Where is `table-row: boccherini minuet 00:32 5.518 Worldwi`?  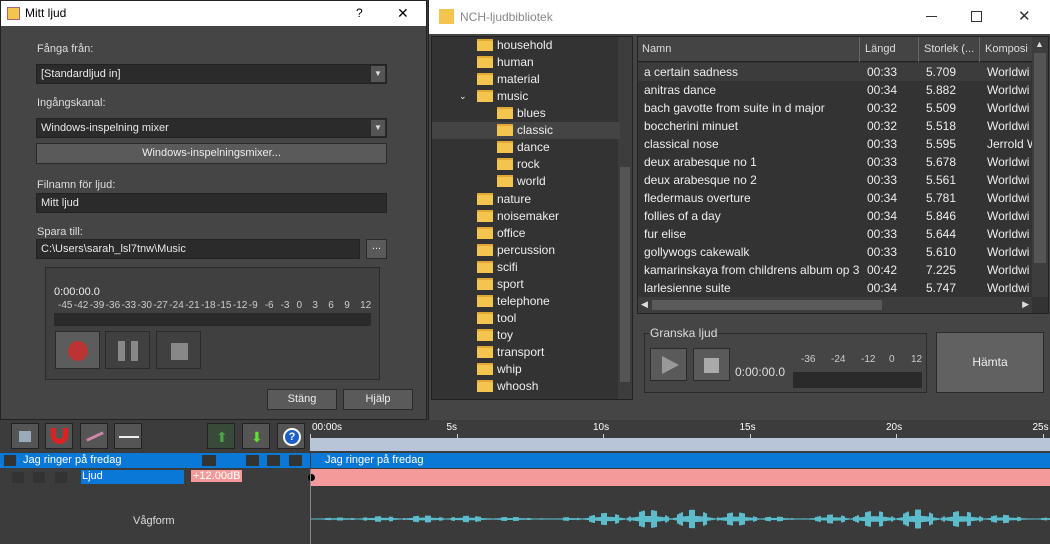
table-row: boccherini minuet 00:32 5.518 Worldwi is located at coordinates (834, 126).